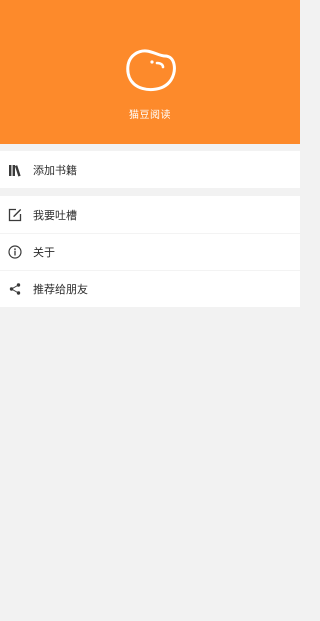  I want to click on edit-icon, so click(15, 214).